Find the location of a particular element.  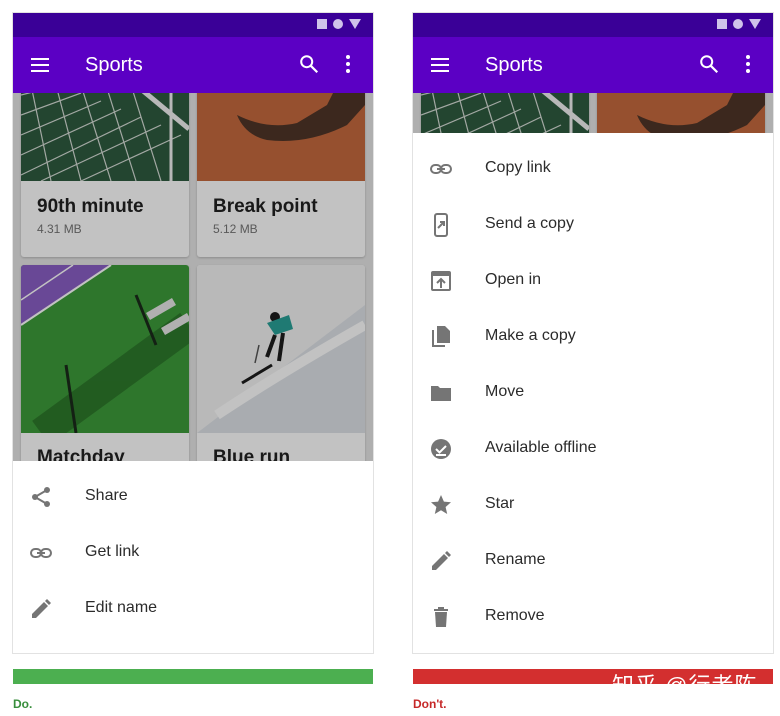

send-phone-icon is located at coordinates (441, 225).